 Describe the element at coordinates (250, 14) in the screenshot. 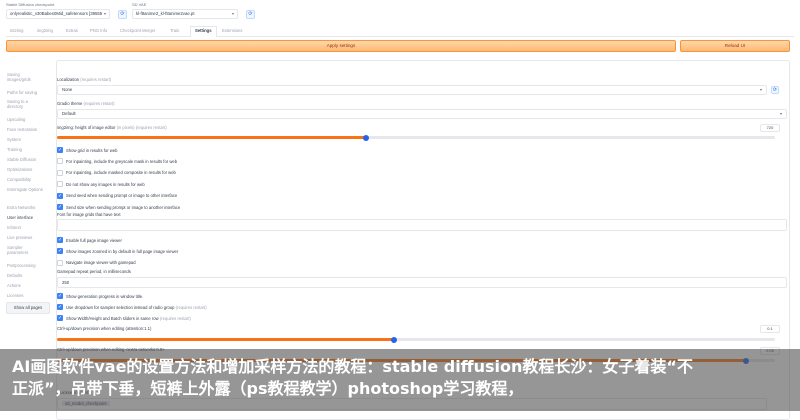

I see `refresh-vae-icon: ⟳` at that location.